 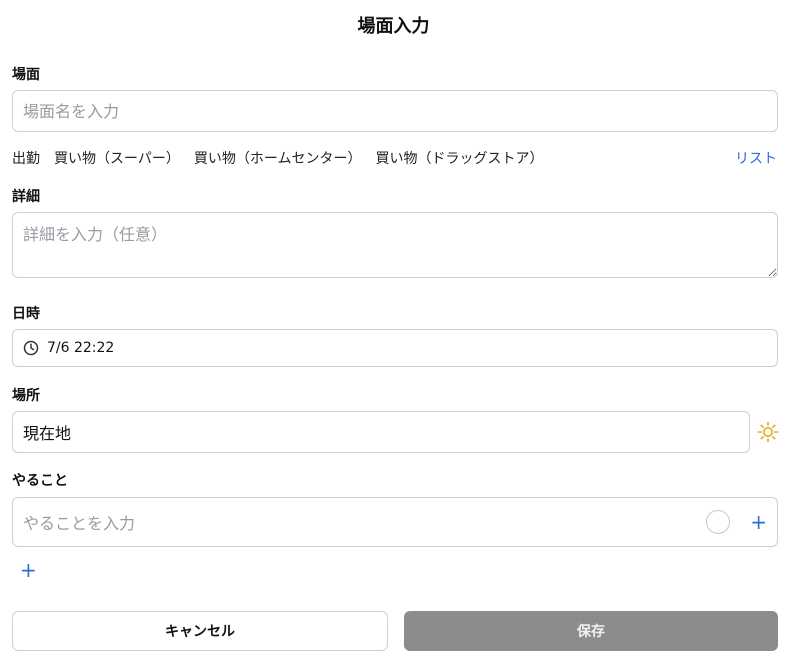 I want to click on scene-presets: 出勤 買い物（スーパー） 買い物（ホームセンター） 買い物（ドラッグストア）, so click(x=284, y=158).